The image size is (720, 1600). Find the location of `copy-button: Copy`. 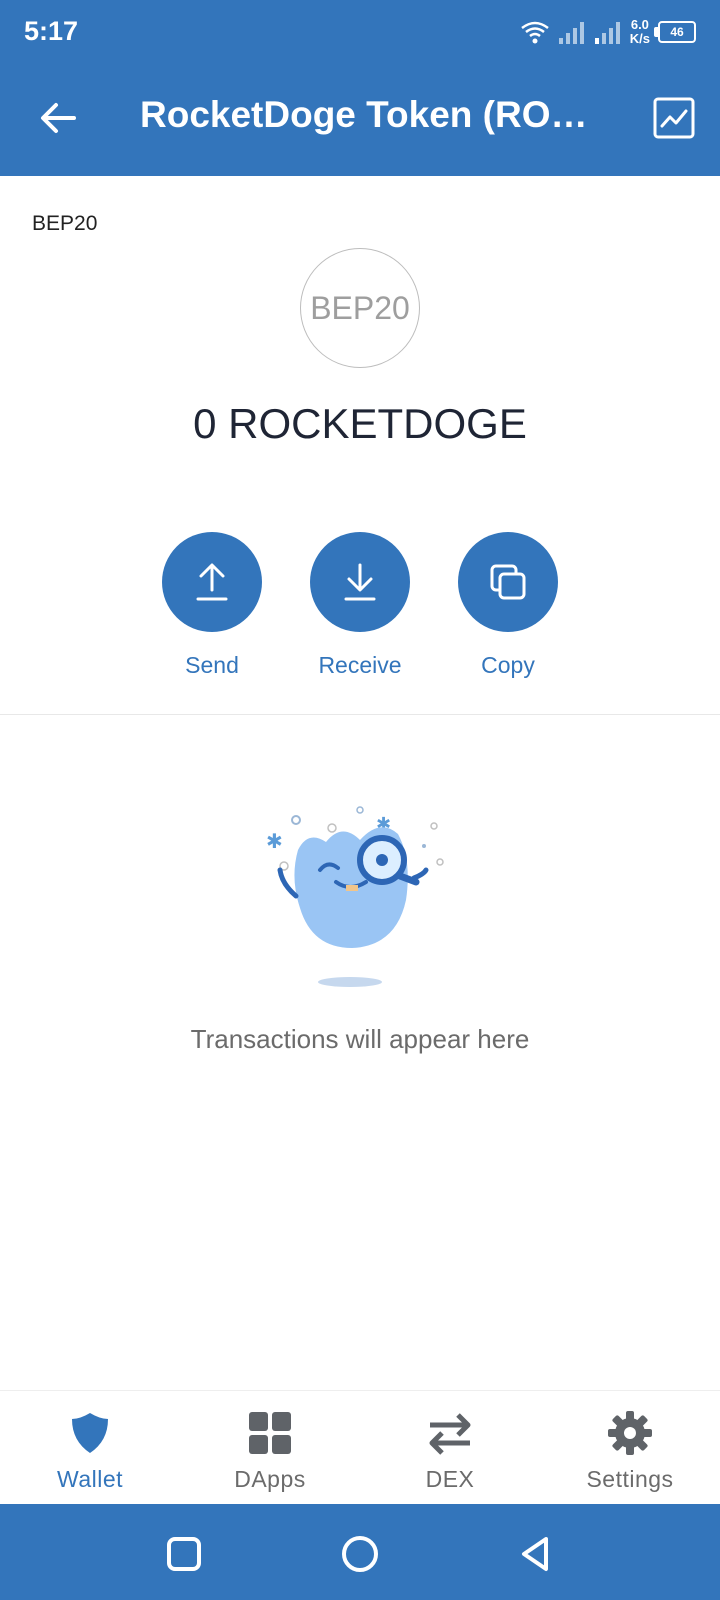

copy-button: Copy is located at coordinates (508, 605).